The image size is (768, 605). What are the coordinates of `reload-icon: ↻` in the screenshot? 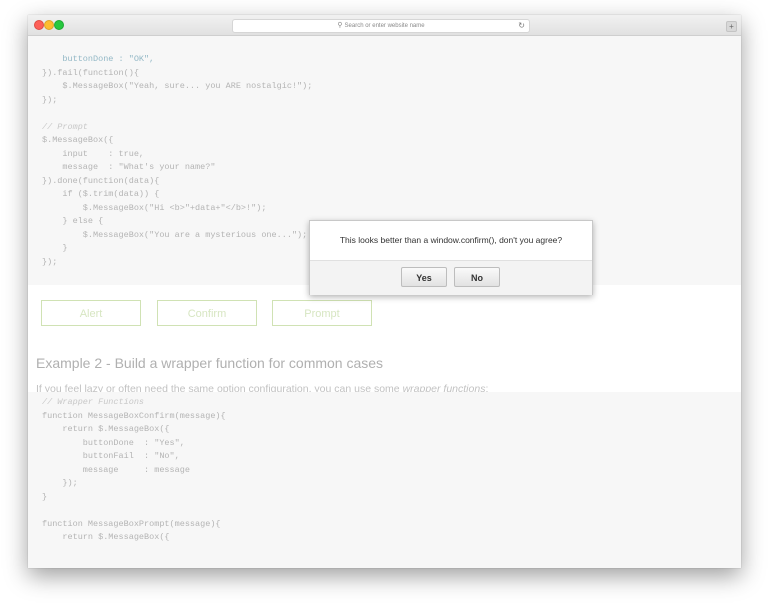 It's located at (521, 26).